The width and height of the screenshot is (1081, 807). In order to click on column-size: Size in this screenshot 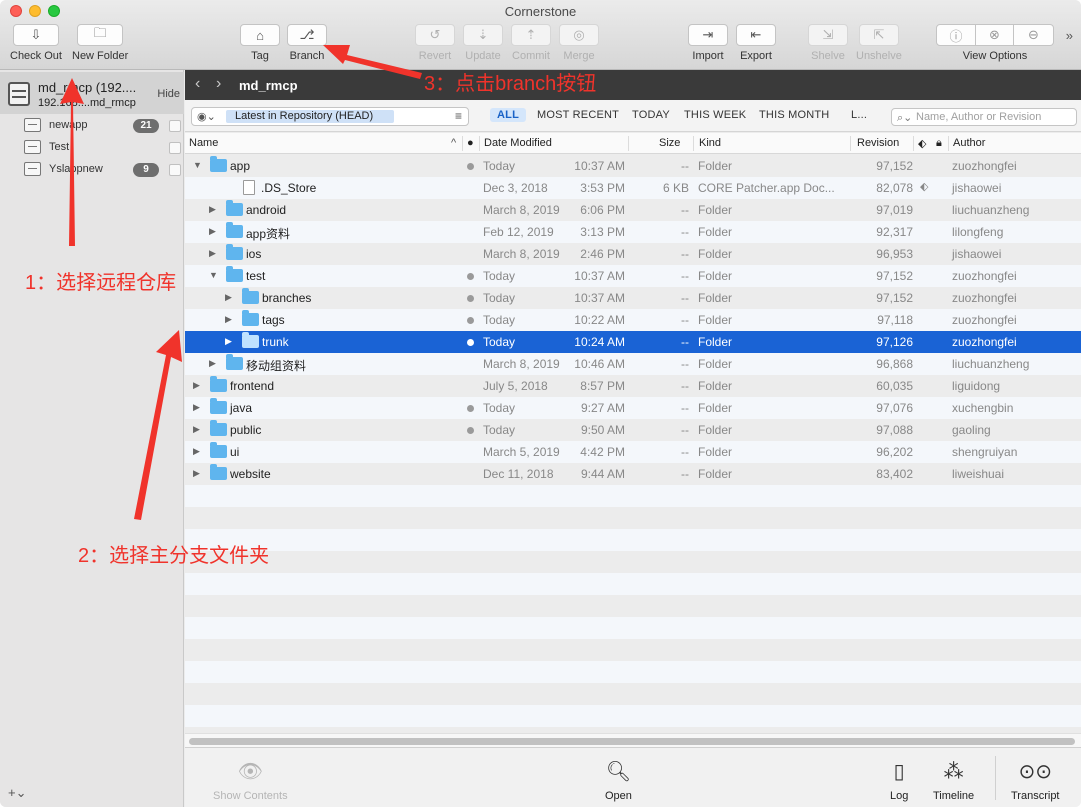, I will do `click(669, 143)`.